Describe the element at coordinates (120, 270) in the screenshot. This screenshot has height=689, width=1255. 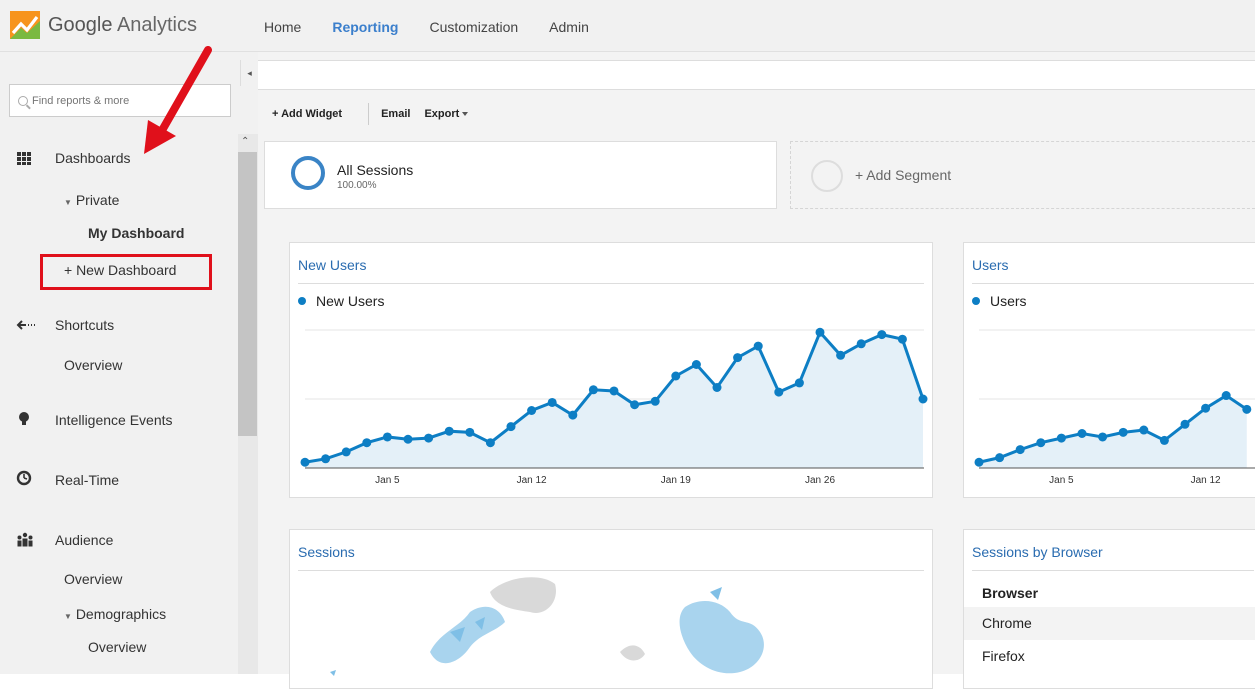
I see `new-dashboard-link: + New Dashboard` at that location.